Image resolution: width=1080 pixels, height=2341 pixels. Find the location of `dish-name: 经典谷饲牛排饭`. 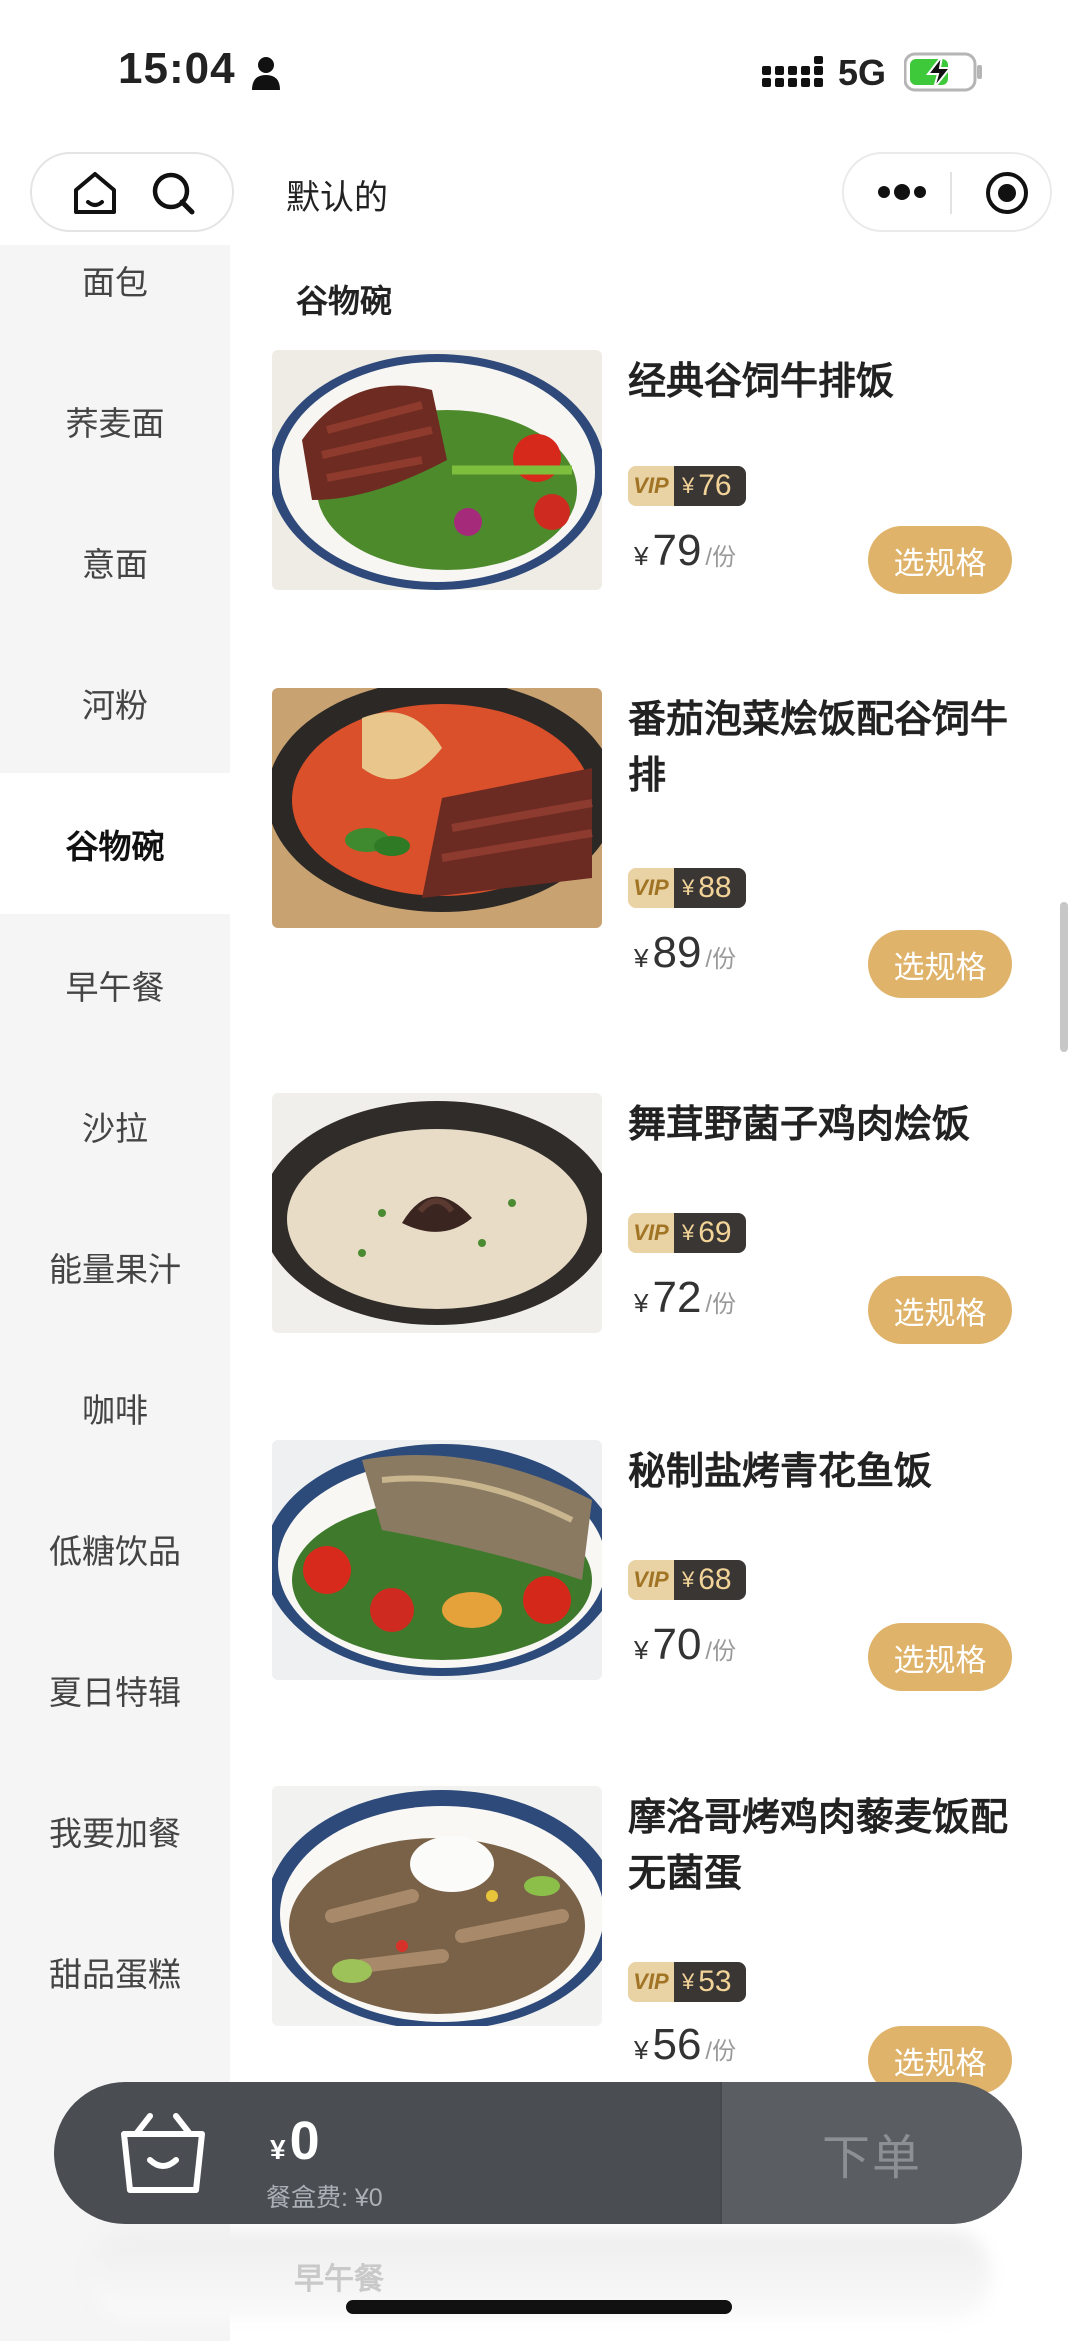

dish-name: 经典谷饲牛排饭 is located at coordinates (761, 382).